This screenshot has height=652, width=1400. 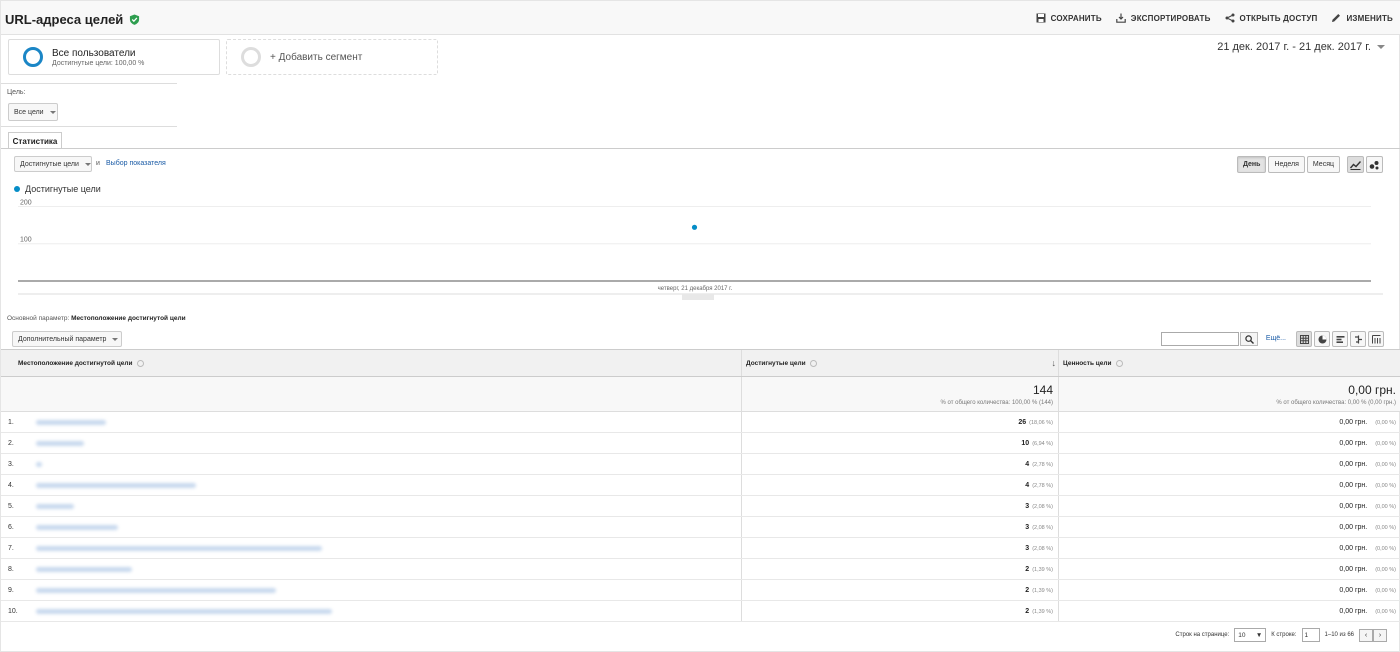 What do you see at coordinates (371, 363) in the screenshot?
I see `column-header-goal-location: Местоположение достигнутой цели` at bounding box center [371, 363].